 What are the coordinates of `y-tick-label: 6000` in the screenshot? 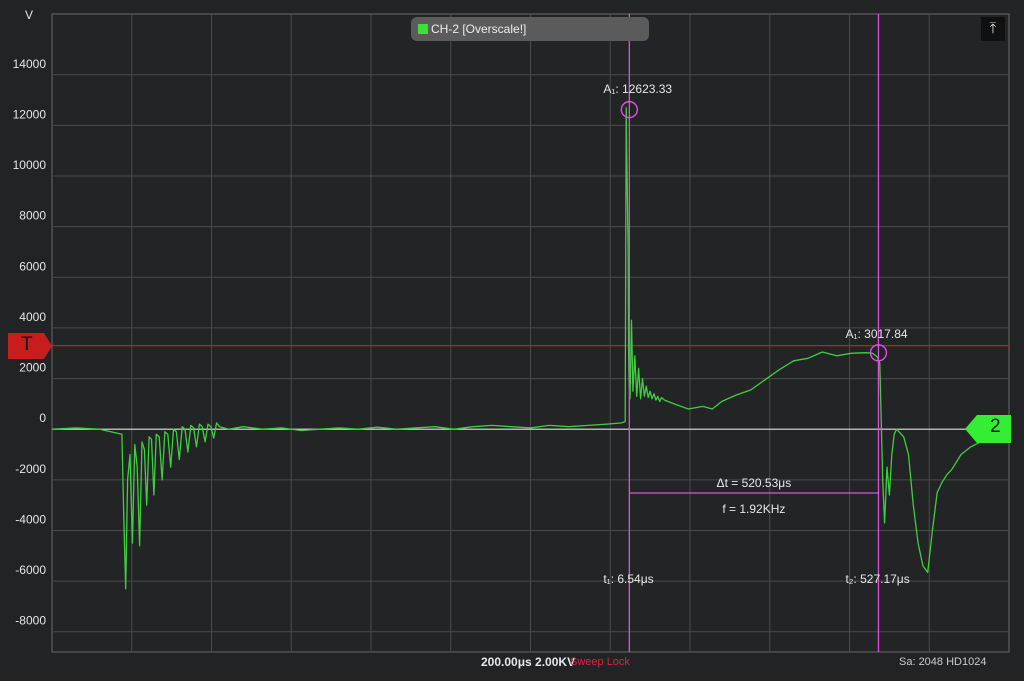 It's located at (32, 266).